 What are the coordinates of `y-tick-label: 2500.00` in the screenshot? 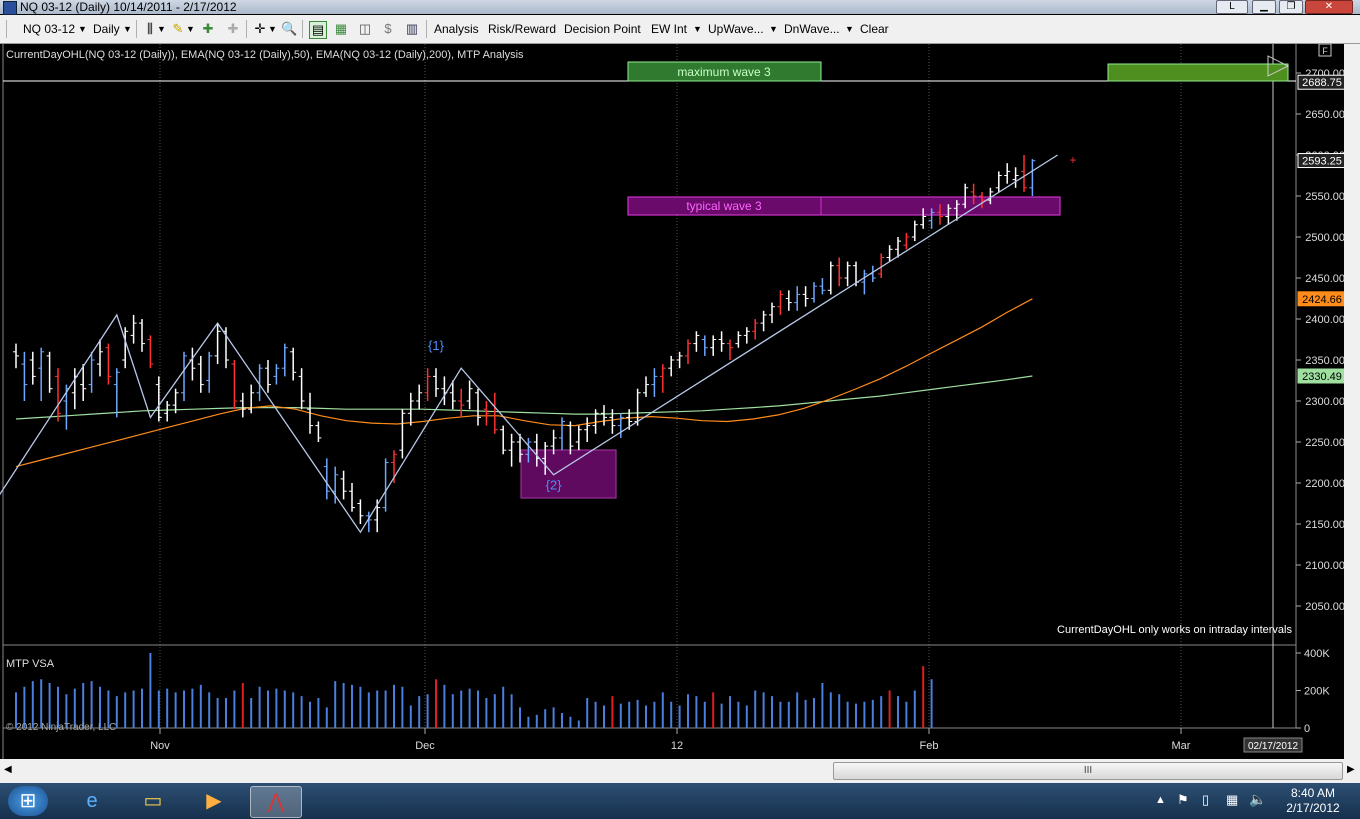 It's located at (1324, 238).